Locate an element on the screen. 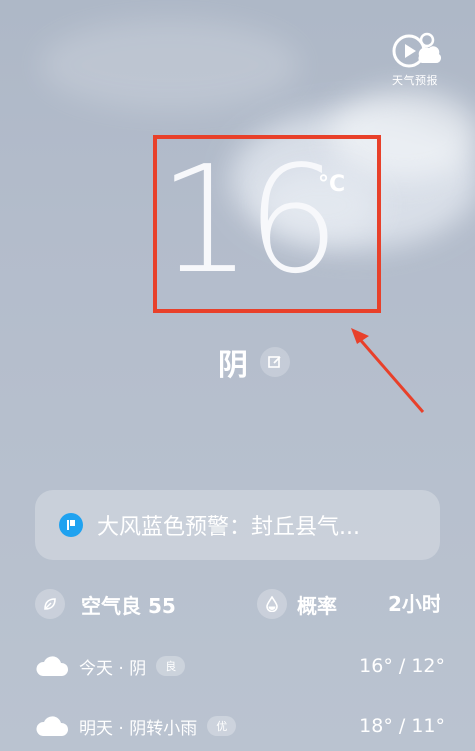 The image size is (475, 751). temperature-unit: °C is located at coordinates (332, 184).